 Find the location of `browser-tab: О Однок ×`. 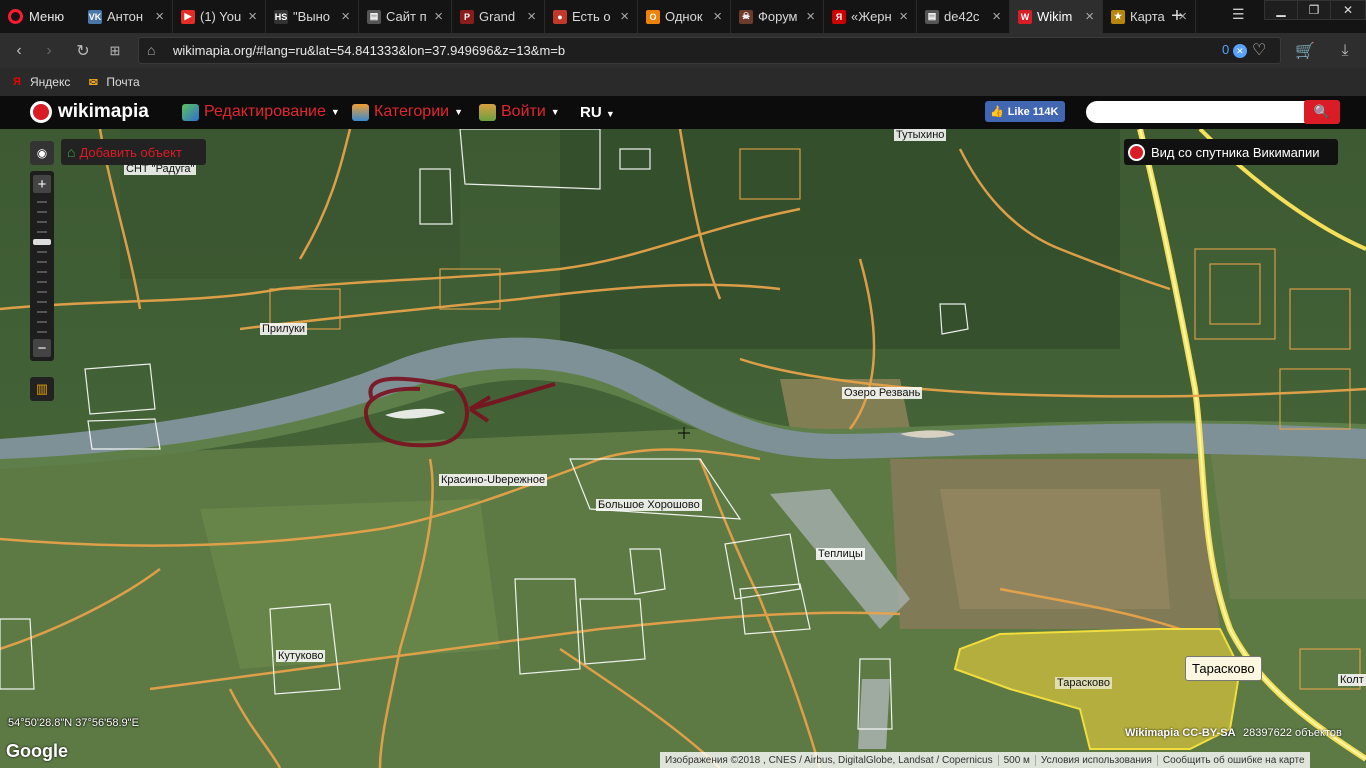

browser-tab: О Однок × is located at coordinates (684, 16).